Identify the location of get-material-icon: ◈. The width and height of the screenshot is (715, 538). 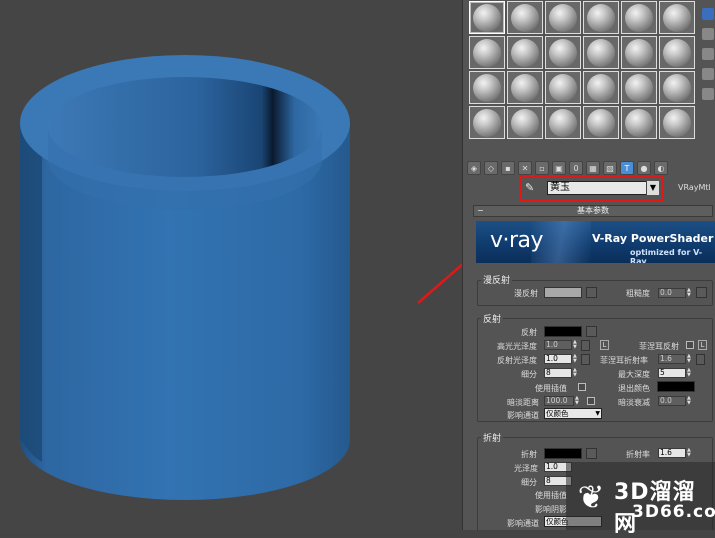
(474, 168).